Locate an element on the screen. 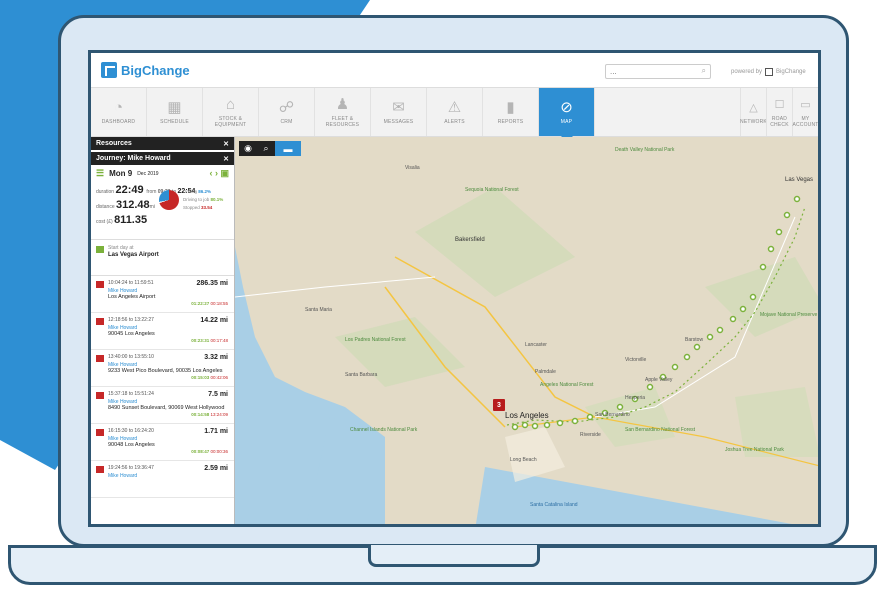  map-label: San Bernardino is located at coordinates (612, 415).